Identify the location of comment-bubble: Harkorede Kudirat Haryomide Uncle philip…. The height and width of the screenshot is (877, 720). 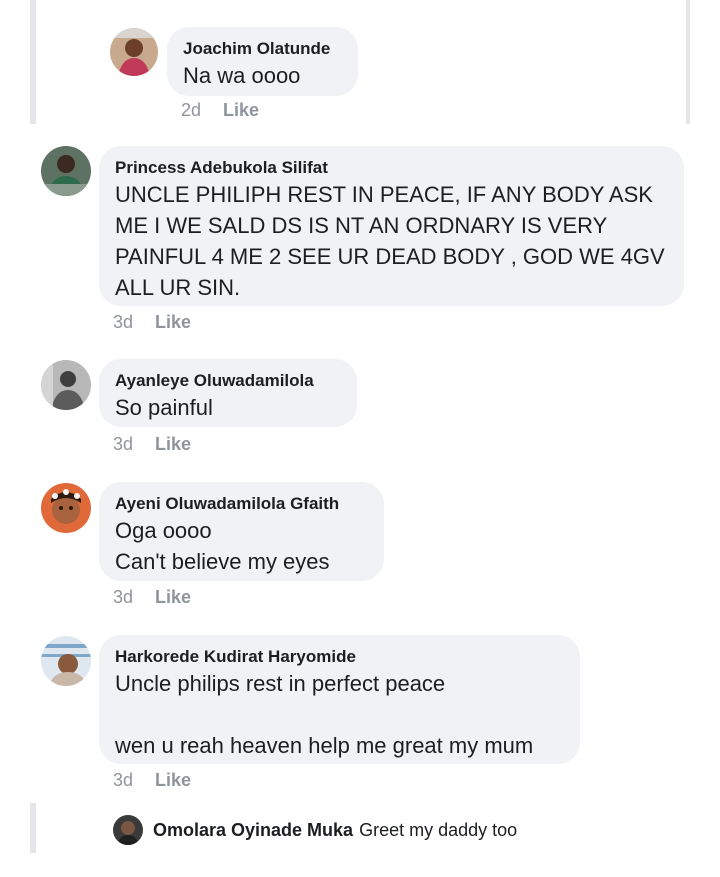
(339, 699).